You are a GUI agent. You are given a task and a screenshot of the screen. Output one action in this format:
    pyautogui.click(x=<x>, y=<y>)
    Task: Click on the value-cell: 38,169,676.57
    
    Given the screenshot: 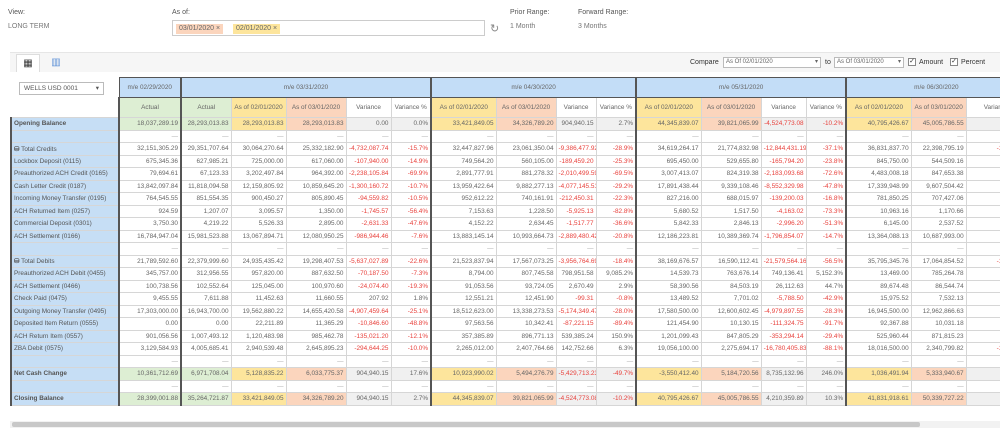 What is the action you would take?
    pyautogui.click(x=668, y=261)
    